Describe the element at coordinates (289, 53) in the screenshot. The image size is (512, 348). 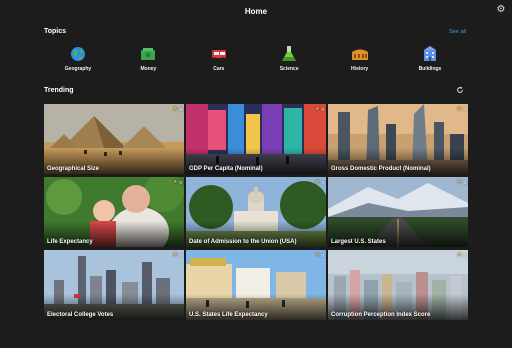
I see `flask-icon` at that location.